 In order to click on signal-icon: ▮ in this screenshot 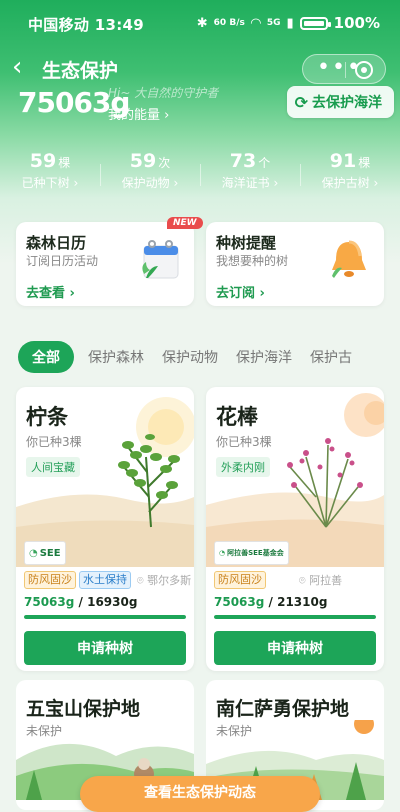, I will do `click(290, 23)`.